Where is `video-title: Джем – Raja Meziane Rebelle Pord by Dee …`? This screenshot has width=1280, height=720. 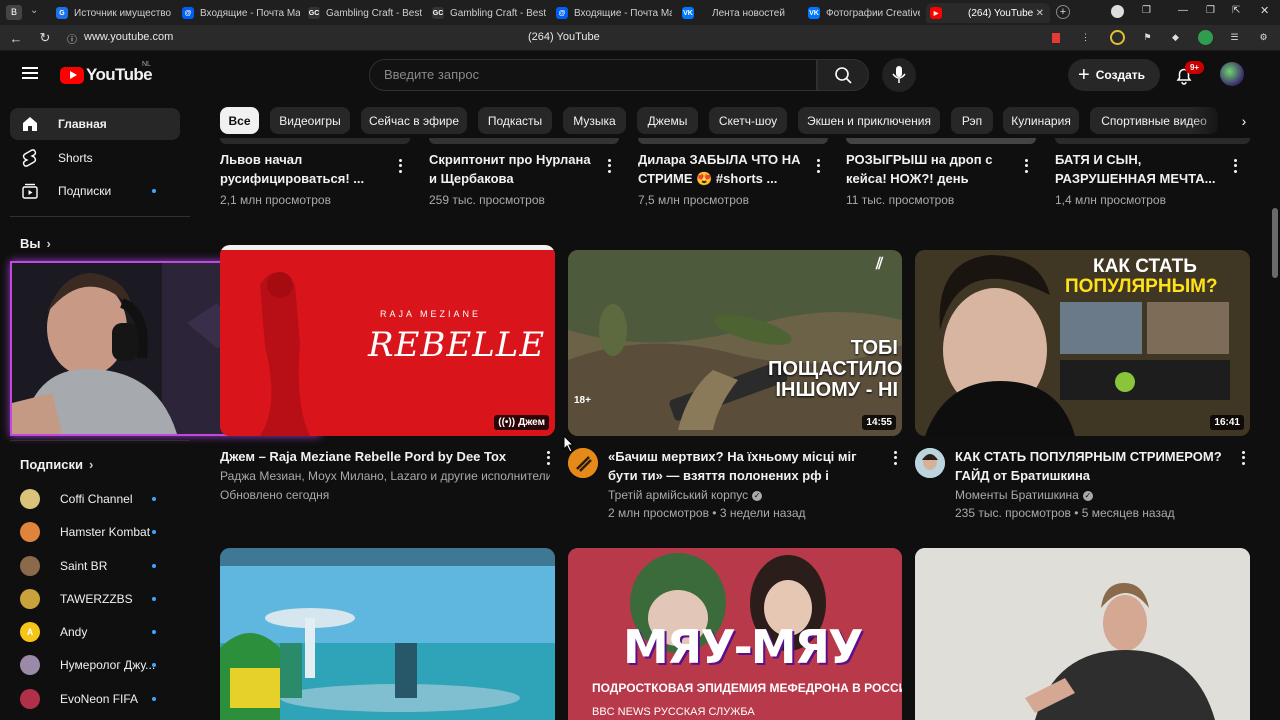 video-title: Джем – Raja Meziane Rebelle Pord by Dee … is located at coordinates (375, 457).